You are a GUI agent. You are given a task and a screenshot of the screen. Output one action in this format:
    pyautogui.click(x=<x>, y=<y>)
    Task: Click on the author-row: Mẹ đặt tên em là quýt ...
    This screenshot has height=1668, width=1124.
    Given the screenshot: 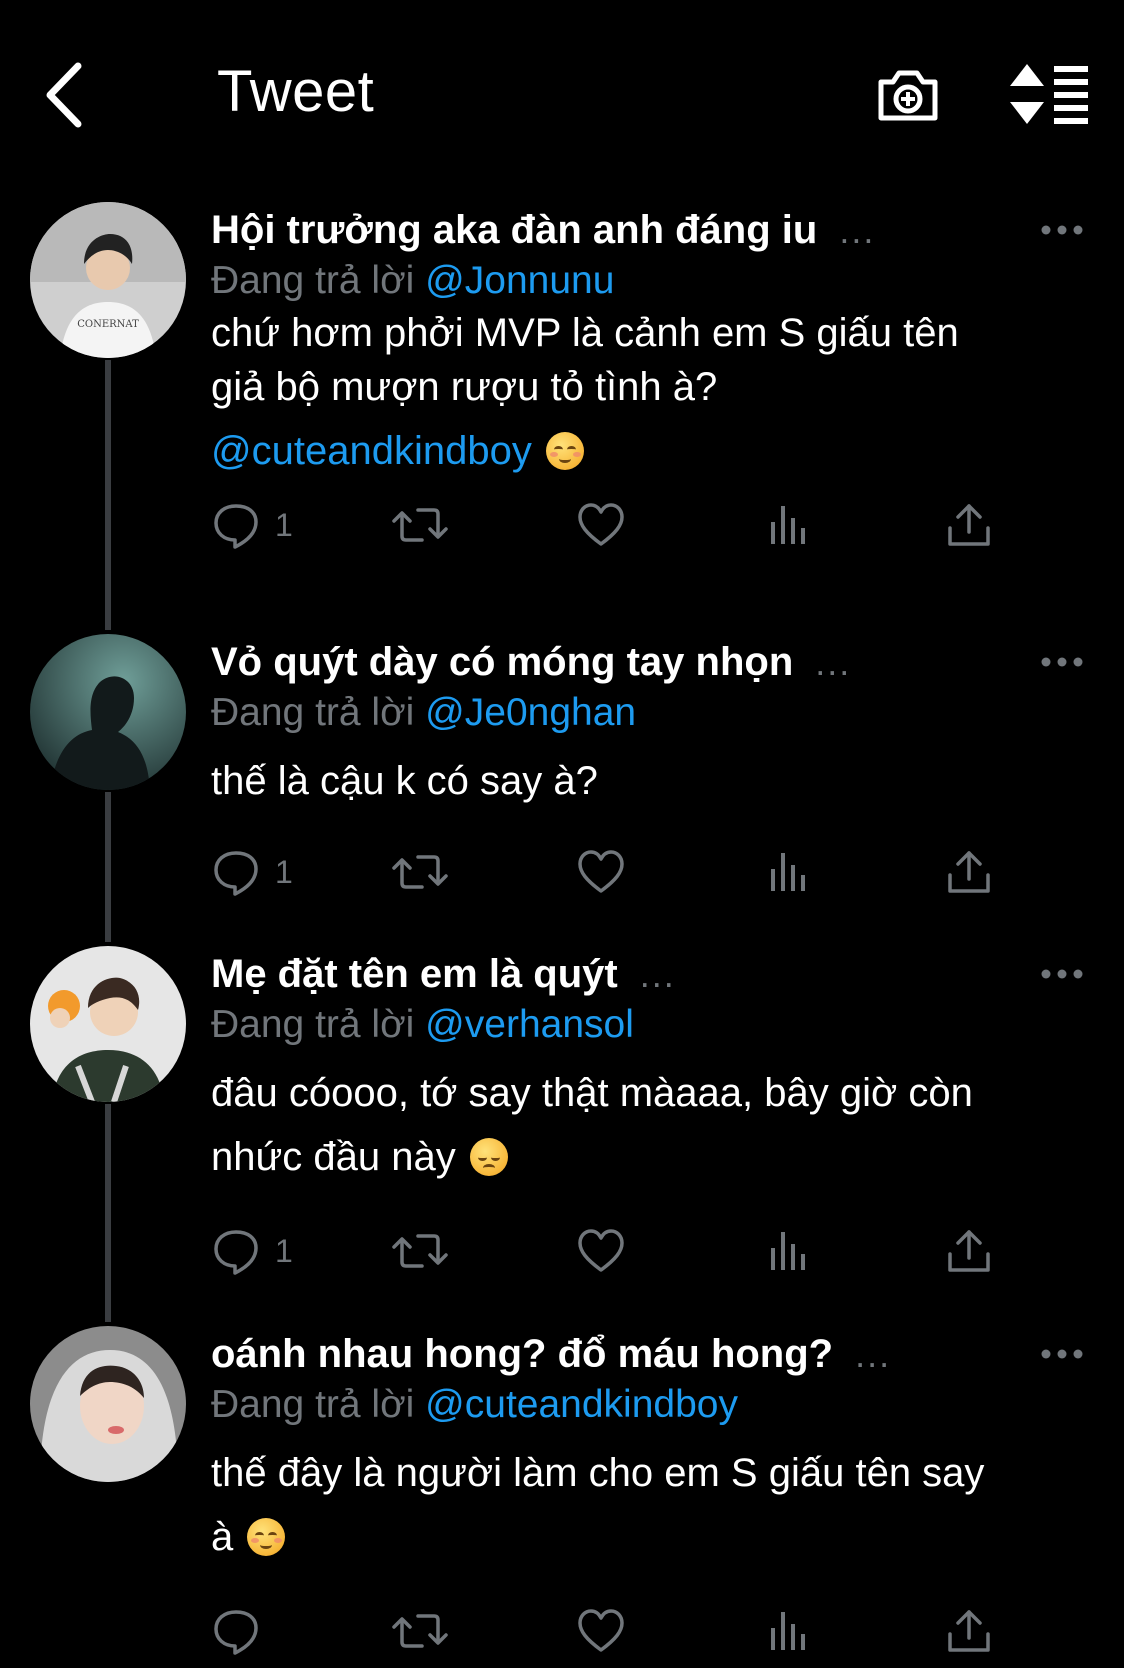 What is the action you would take?
    pyautogui.click(x=443, y=974)
    